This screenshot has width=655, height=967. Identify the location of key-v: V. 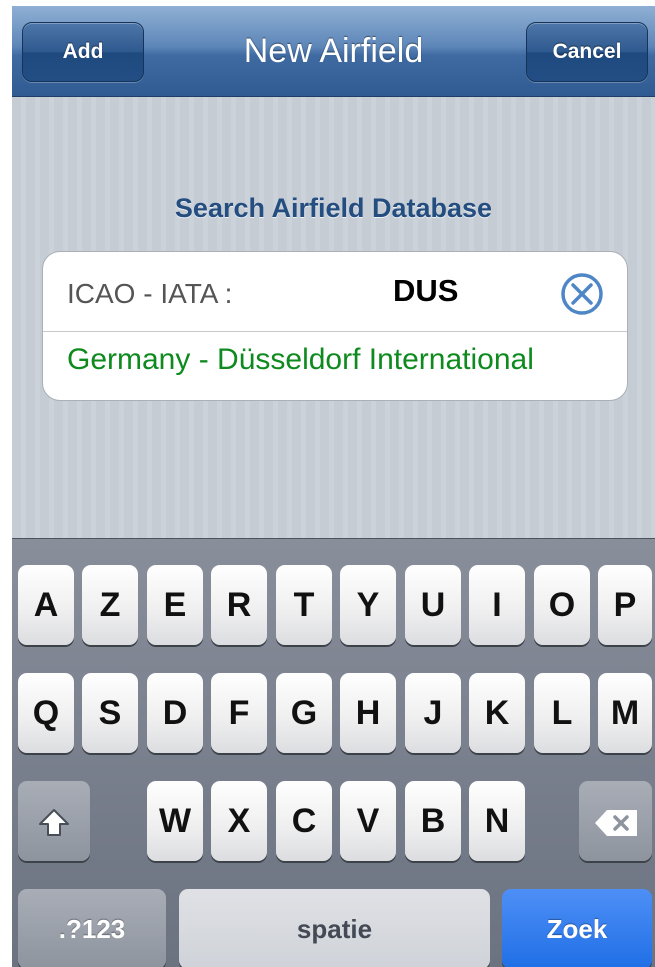
(368, 821).